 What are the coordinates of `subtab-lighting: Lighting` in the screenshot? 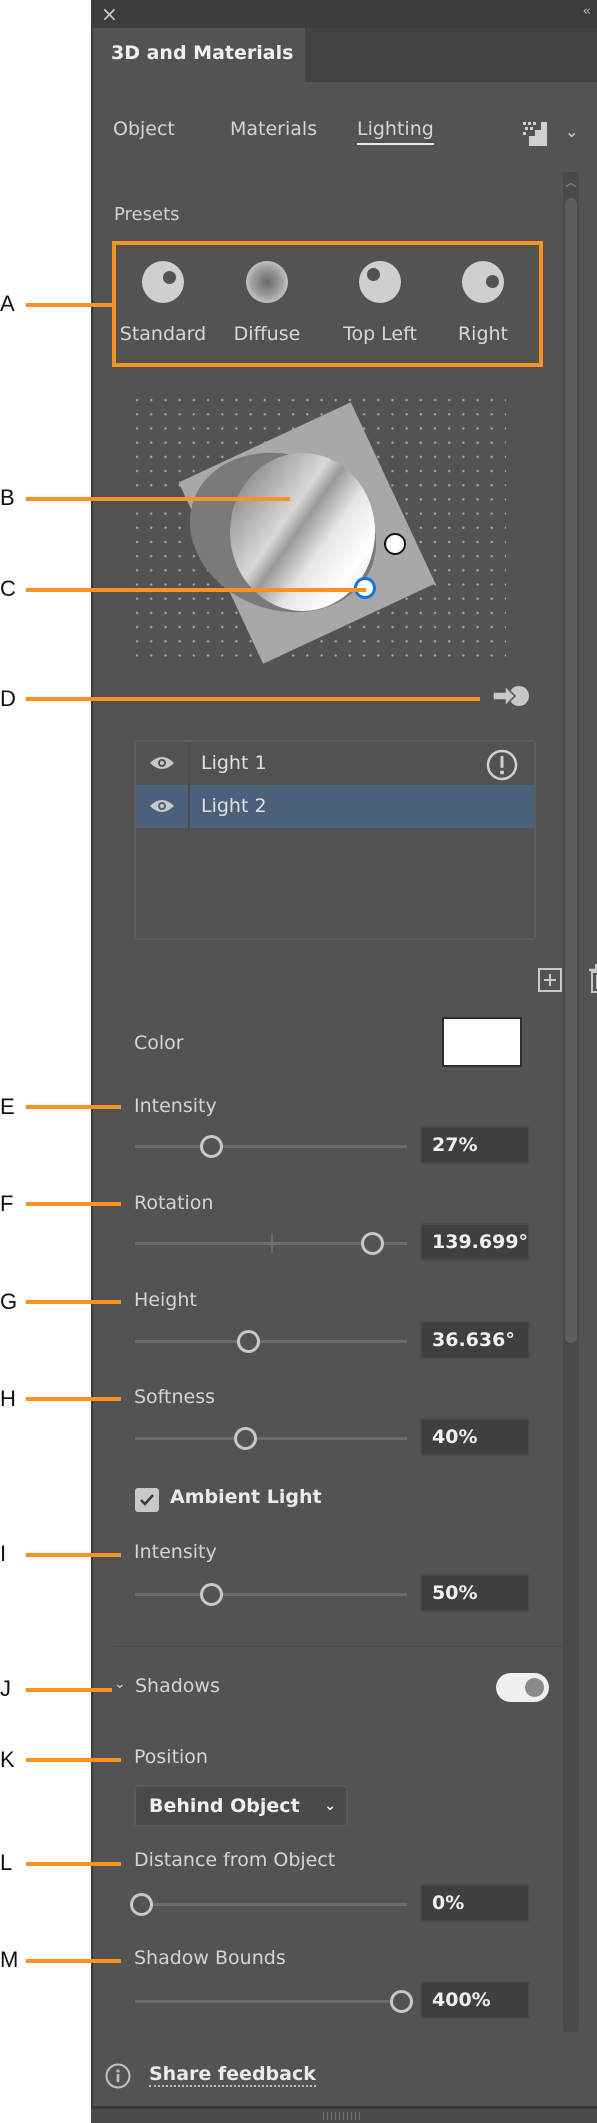 It's located at (395, 131).